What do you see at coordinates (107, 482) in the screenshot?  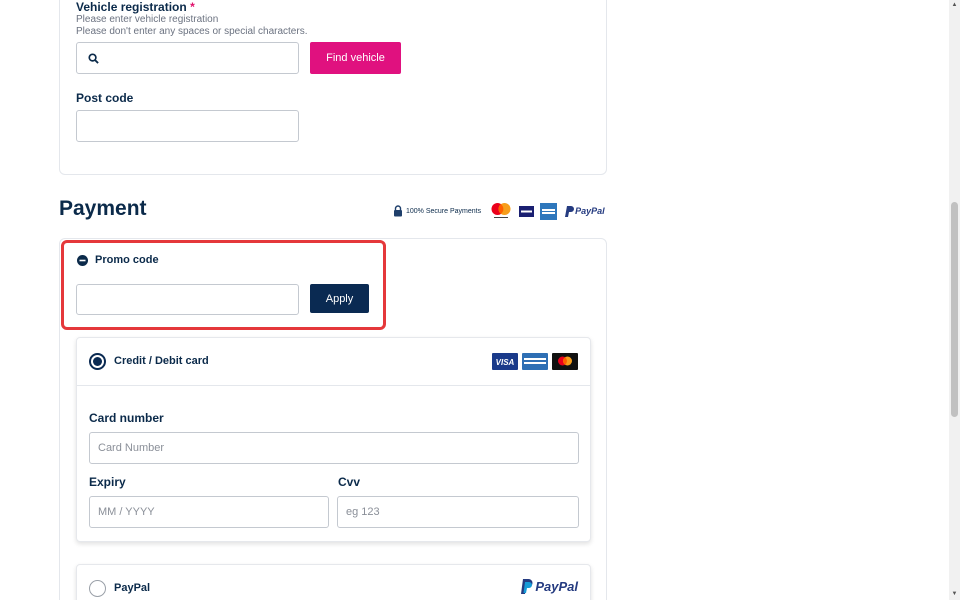 I see `expiry-label: Expiry` at bounding box center [107, 482].